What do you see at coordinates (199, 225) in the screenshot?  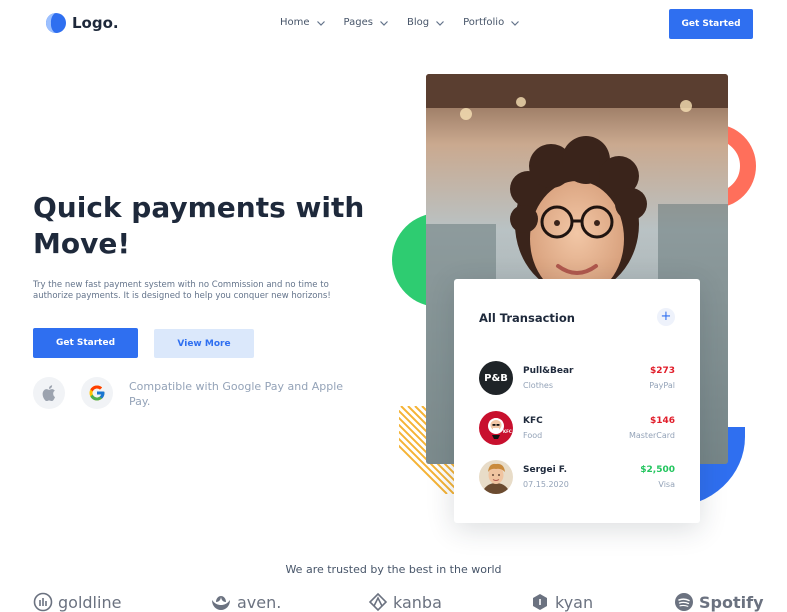 I see `hero-title: Quick payments with Move!` at bounding box center [199, 225].